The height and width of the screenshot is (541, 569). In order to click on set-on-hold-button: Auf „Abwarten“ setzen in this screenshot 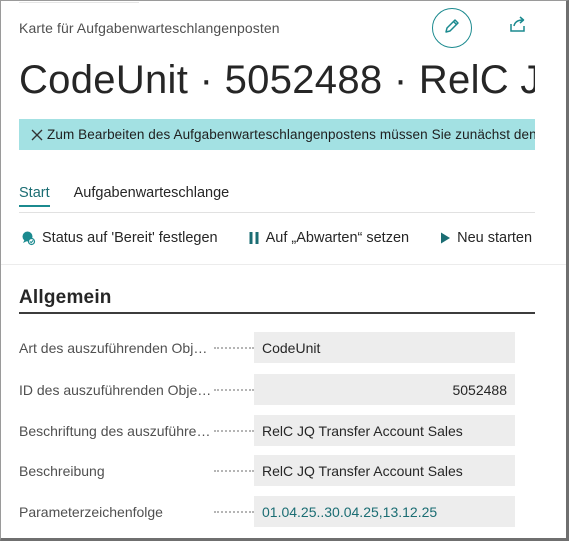, I will do `click(328, 238)`.